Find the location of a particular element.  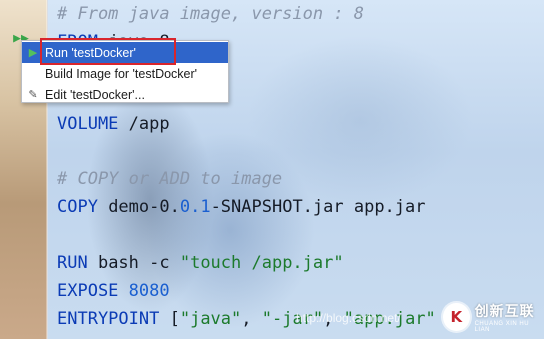

menu-item-build-image: Build Image for 'testDocker' is located at coordinates (125, 73).